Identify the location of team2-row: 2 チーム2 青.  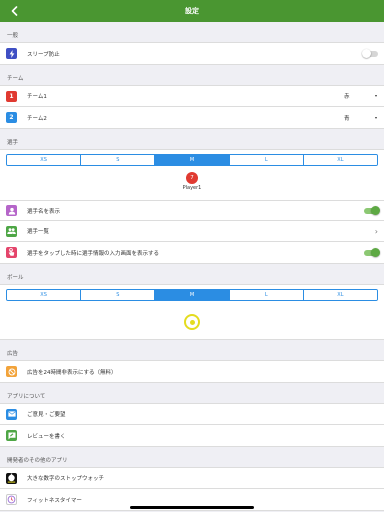
(192, 117).